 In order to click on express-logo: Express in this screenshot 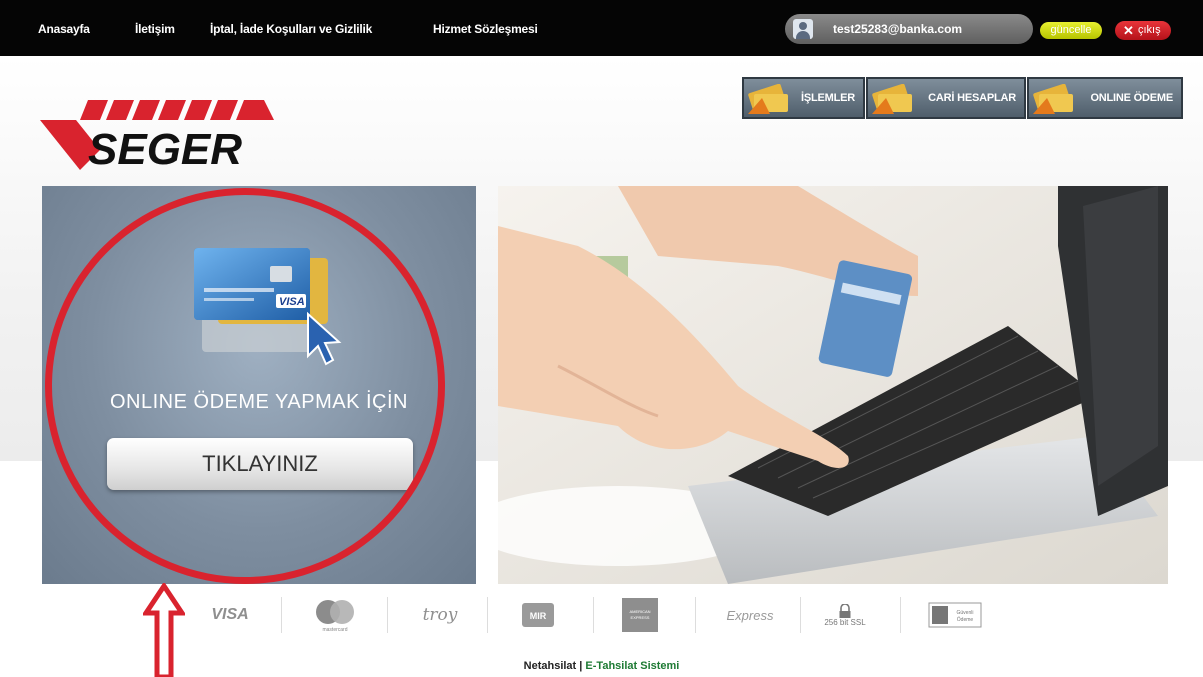, I will do `click(750, 615)`.